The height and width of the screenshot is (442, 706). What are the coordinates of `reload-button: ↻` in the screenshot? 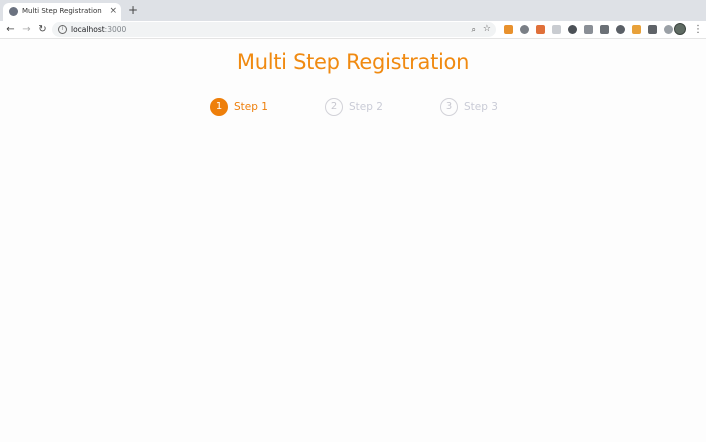 It's located at (42, 29).